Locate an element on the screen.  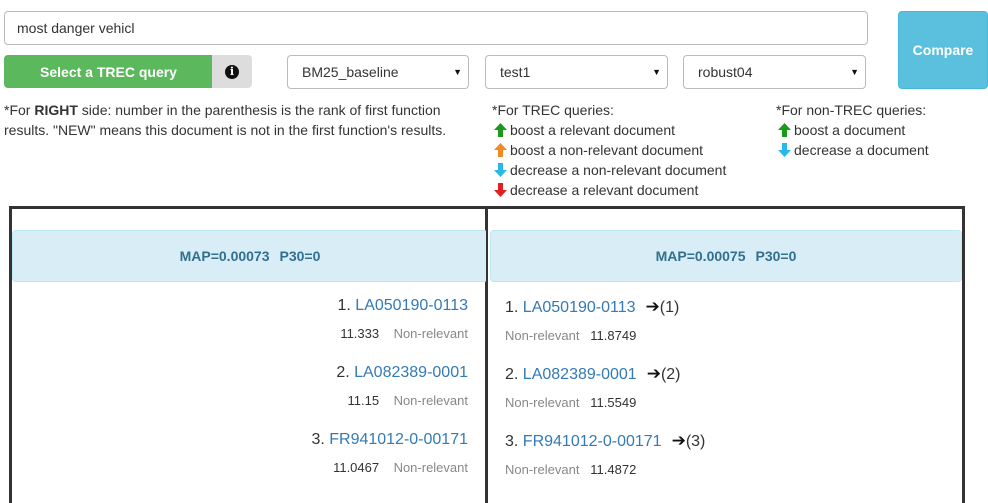
trec-legend-title: *For TREC queries: is located at coordinates (553, 110).